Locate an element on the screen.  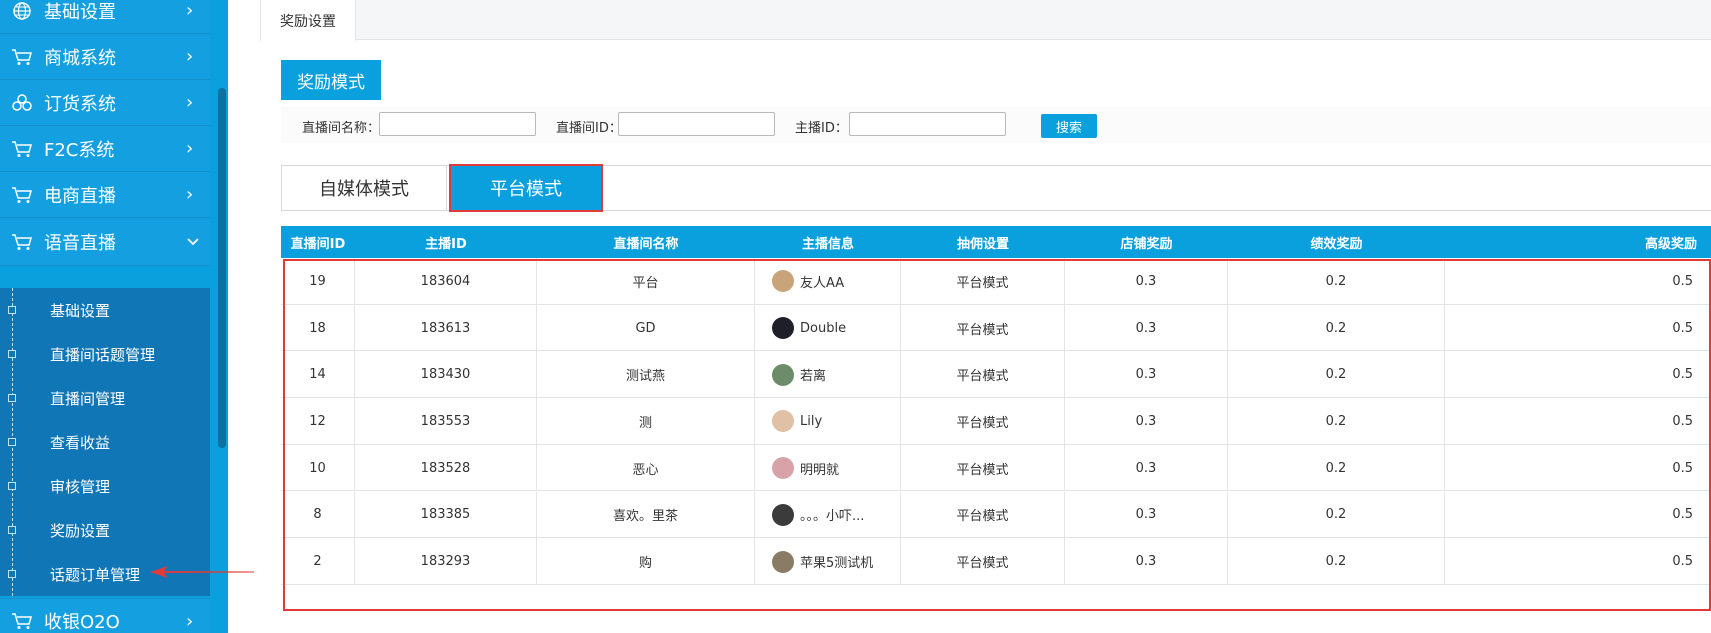
submenu-label: 奖励设置 is located at coordinates (80, 530).